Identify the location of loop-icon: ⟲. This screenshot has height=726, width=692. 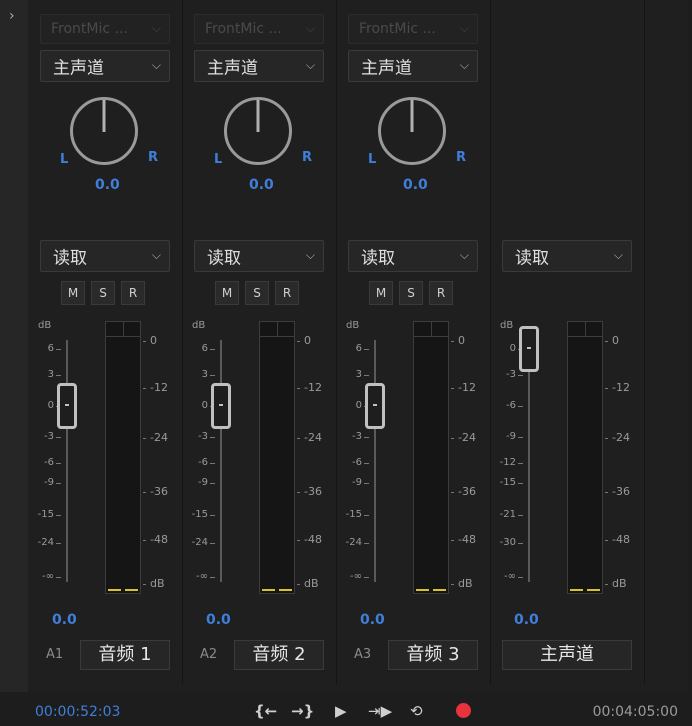
(416, 711).